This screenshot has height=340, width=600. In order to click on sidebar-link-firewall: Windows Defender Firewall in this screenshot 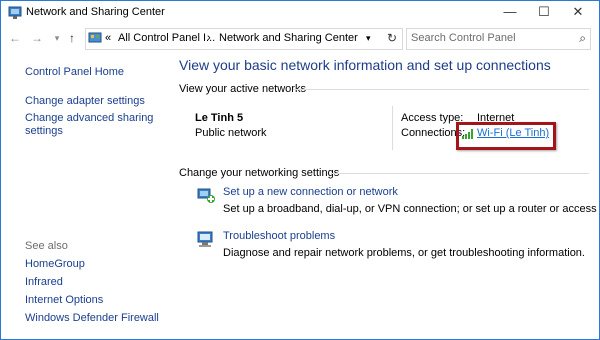, I will do `click(92, 318)`.